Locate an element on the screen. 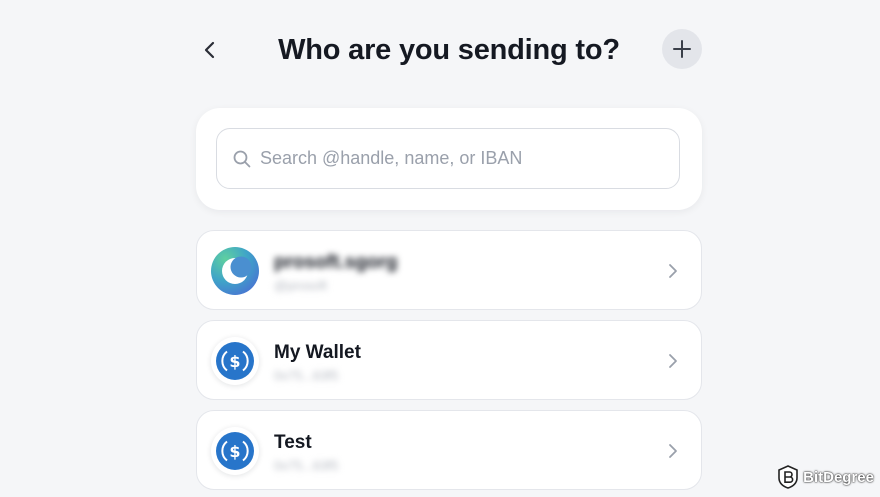  recipient-name: My Wallet is located at coordinates (317, 352).